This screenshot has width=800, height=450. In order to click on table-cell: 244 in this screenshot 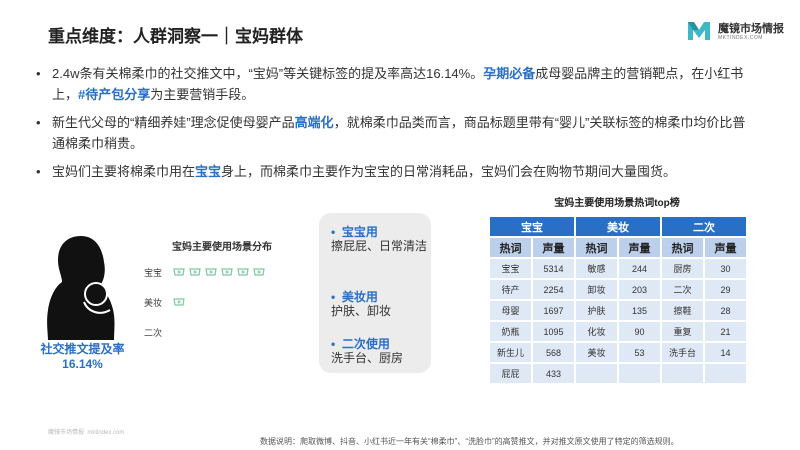, I will do `click(639, 268)`.